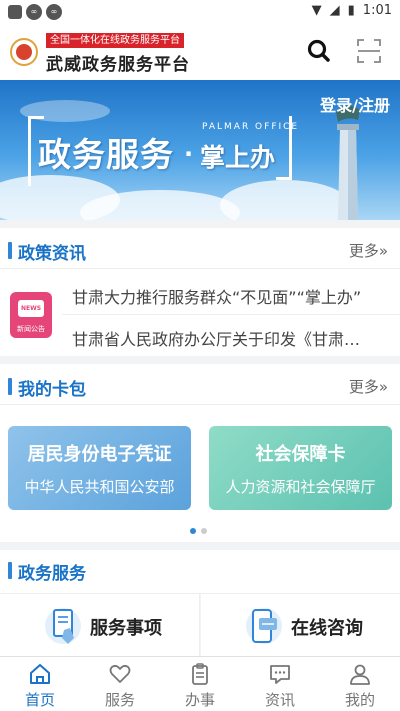  I want to click on notification-square-icon, so click(15, 12).